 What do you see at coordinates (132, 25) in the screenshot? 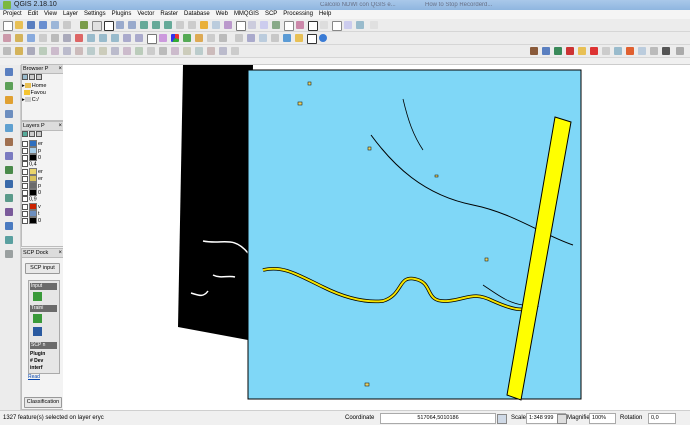
I see `zoom-out-icon` at bounding box center [132, 25].